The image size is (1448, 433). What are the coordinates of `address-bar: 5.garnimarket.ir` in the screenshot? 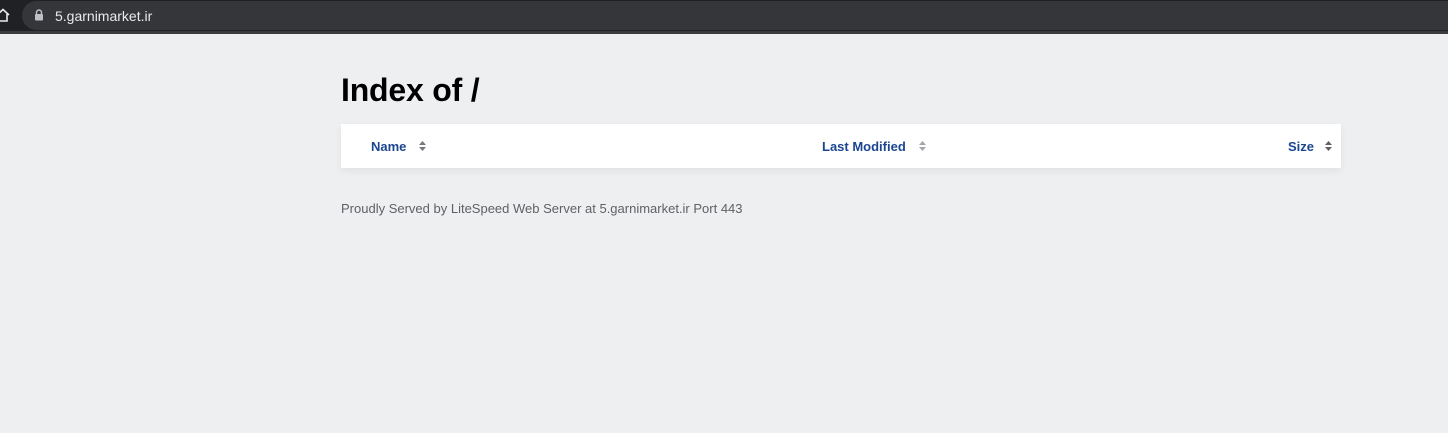 It's located at (735, 15).